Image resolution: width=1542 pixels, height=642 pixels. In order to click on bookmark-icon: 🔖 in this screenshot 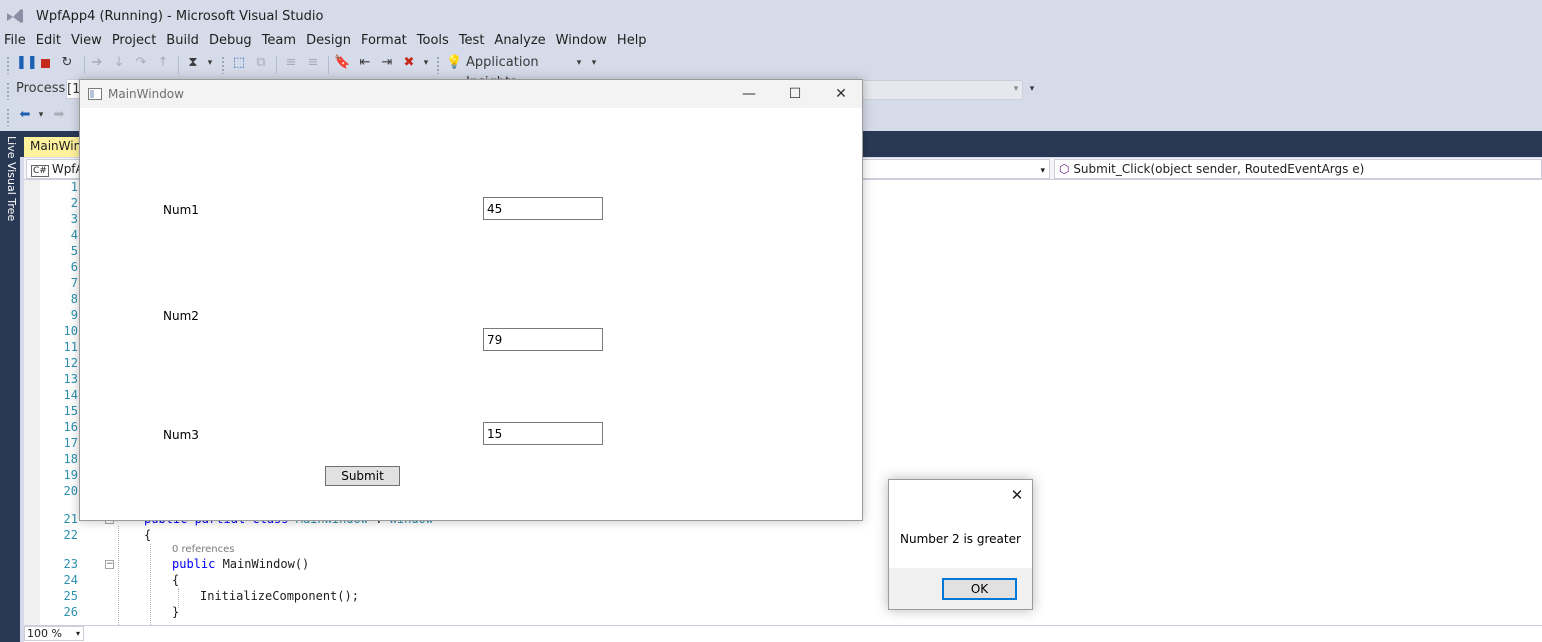, I will do `click(342, 63)`.